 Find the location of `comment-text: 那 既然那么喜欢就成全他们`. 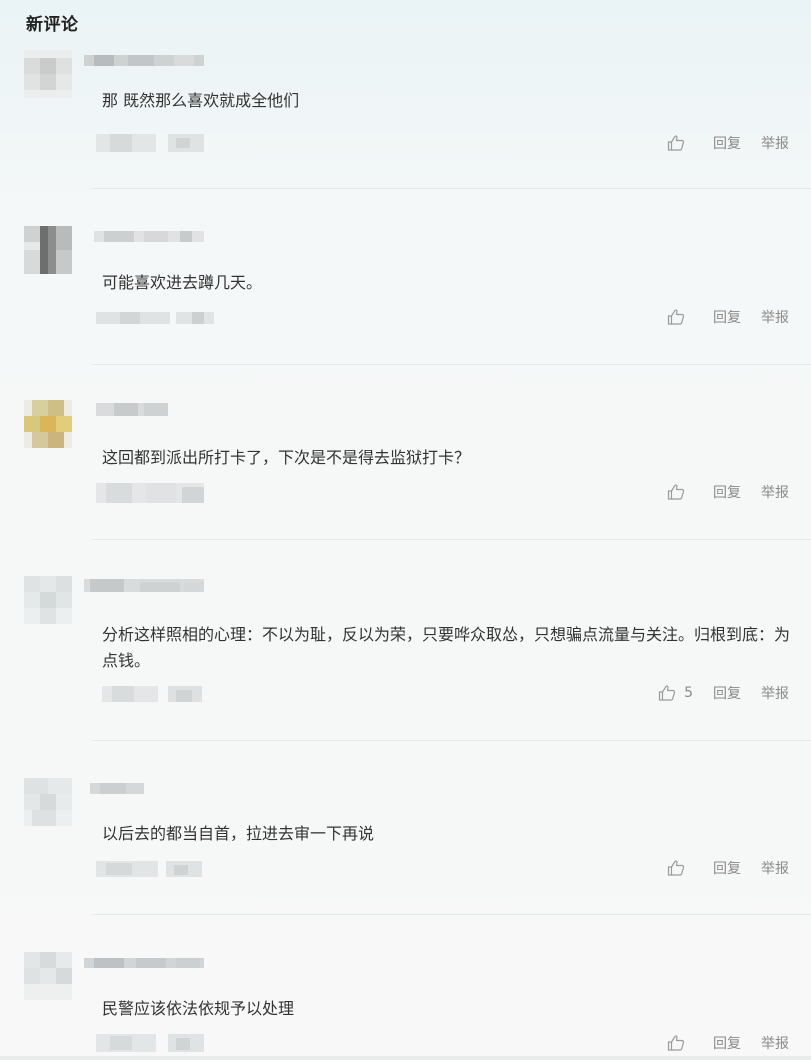

comment-text: 那 既然那么喜欢就成全他们 is located at coordinates (201, 100).